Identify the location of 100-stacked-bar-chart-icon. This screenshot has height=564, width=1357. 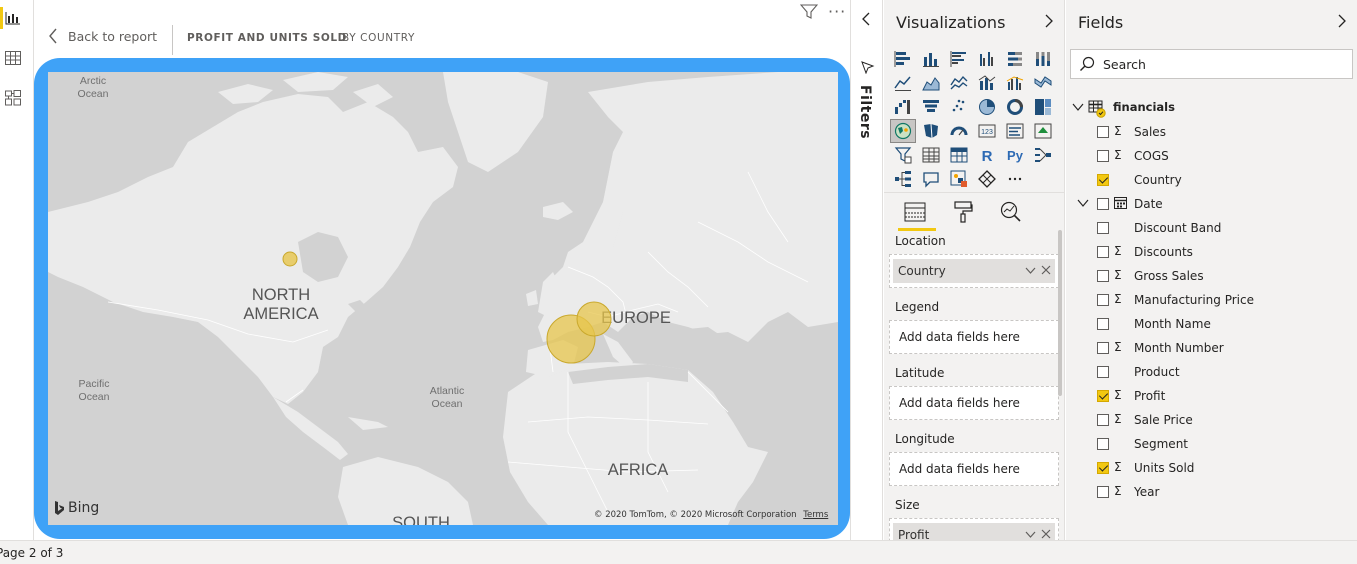
(1015, 59).